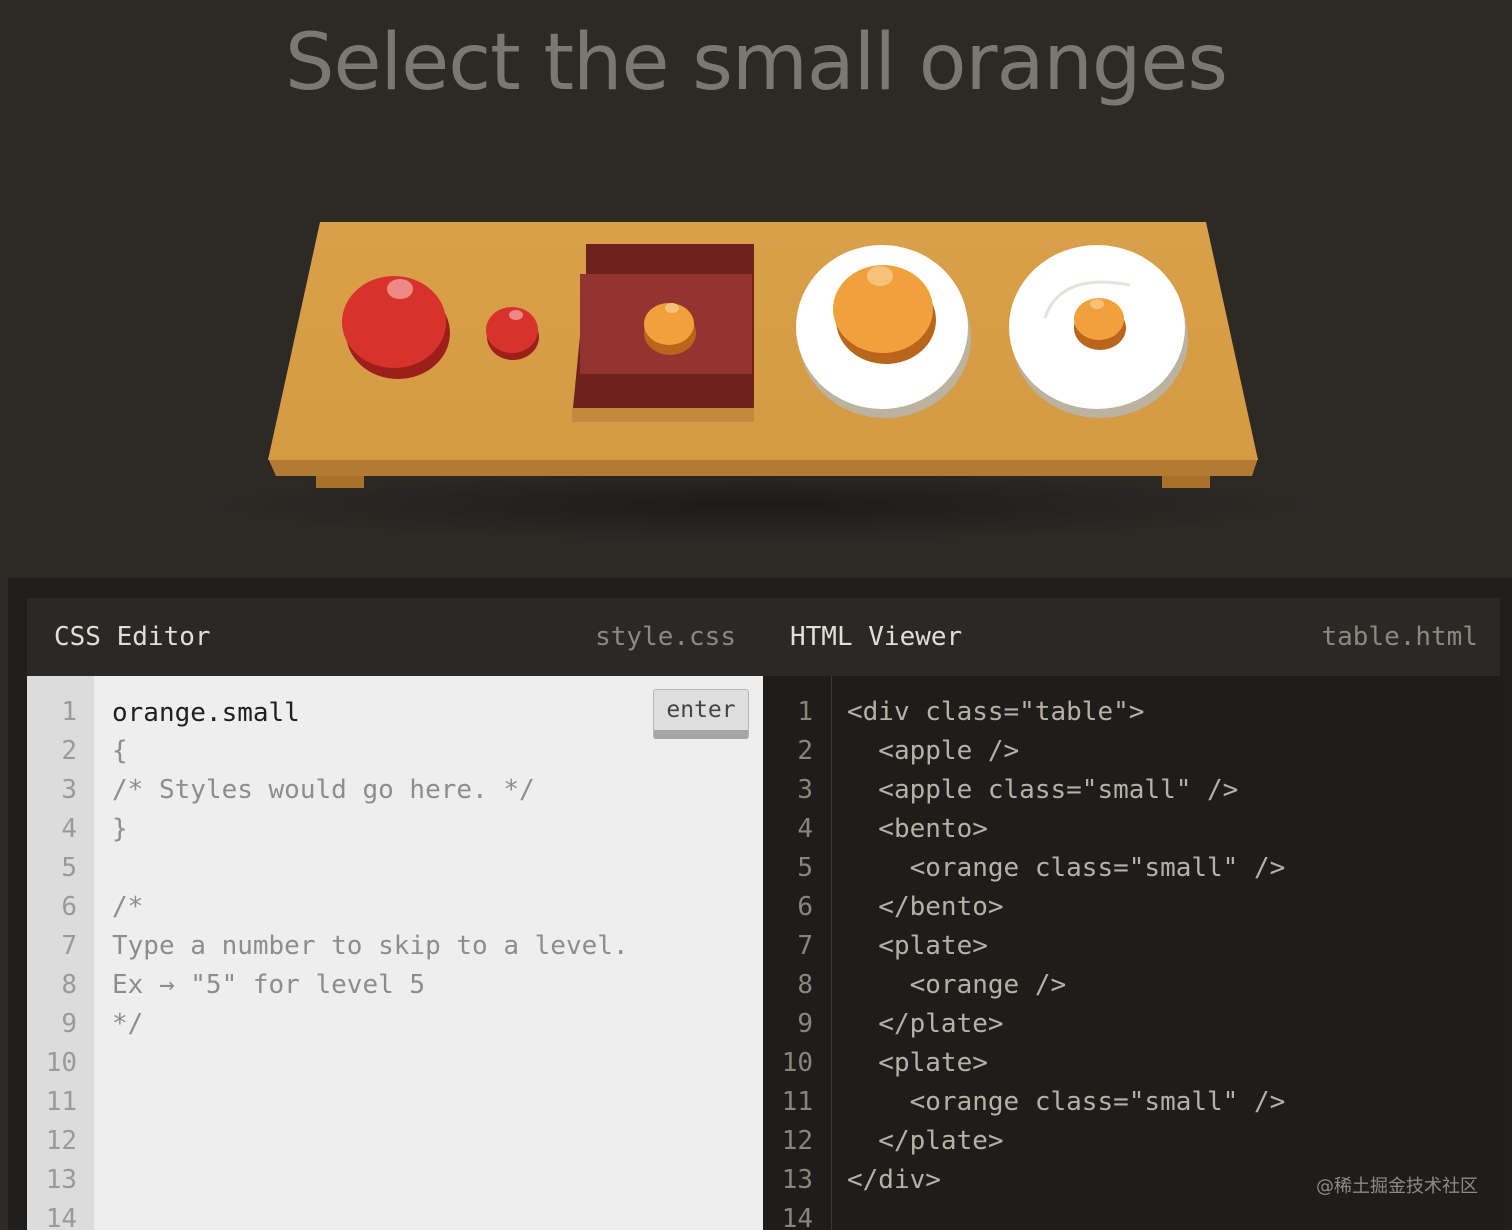 Image resolution: width=1512 pixels, height=1230 pixels. Describe the element at coordinates (876, 637) in the screenshot. I see `html-viewer-title: HTML Viewer` at that location.